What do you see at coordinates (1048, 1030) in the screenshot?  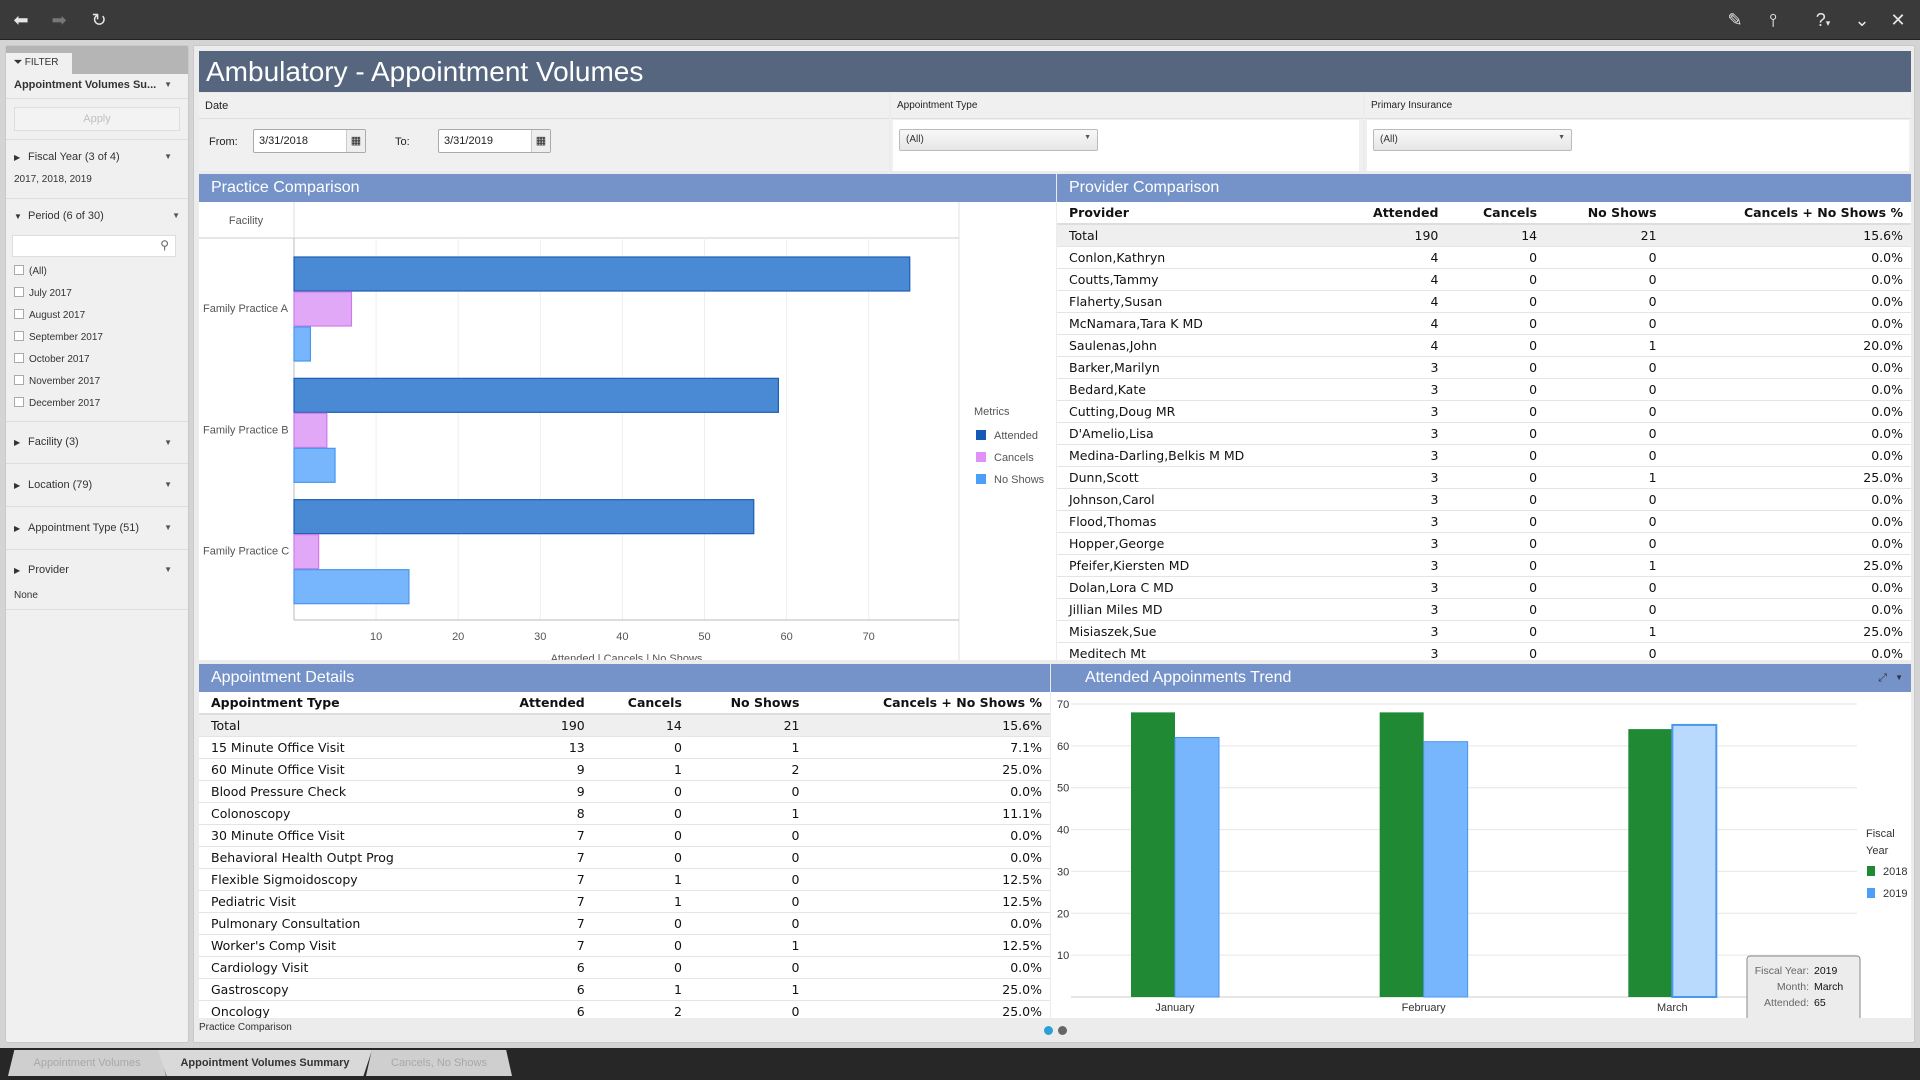 I see `pager-dot-active` at bounding box center [1048, 1030].